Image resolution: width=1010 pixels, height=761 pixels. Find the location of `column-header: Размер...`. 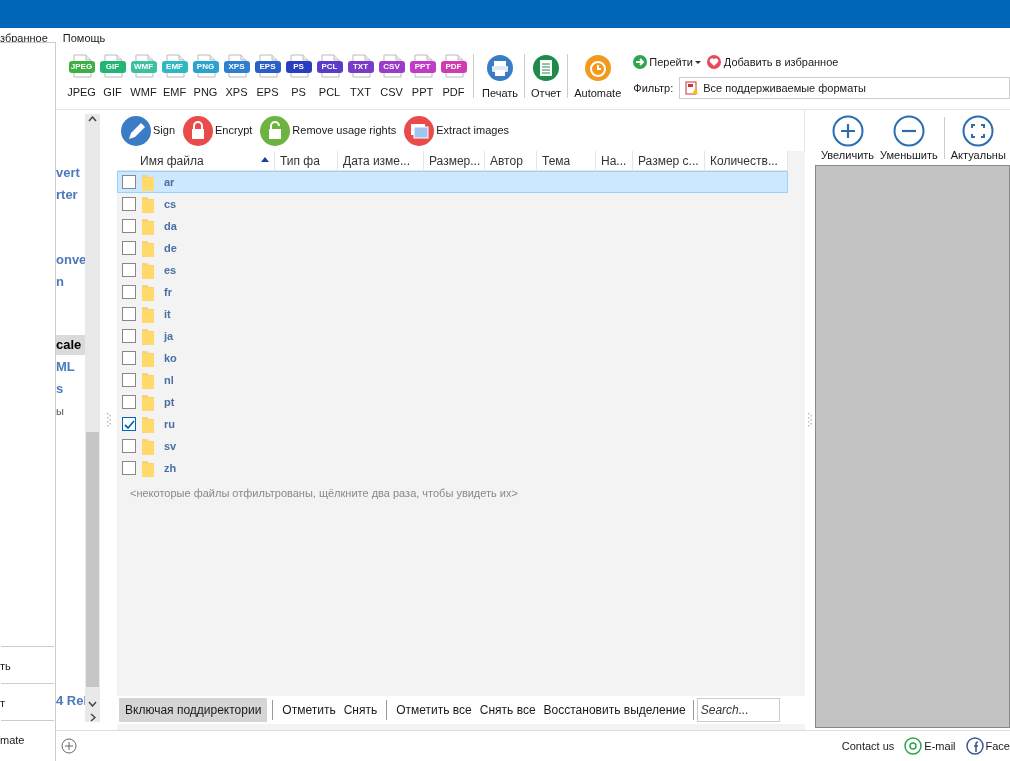

column-header: Размер... is located at coordinates (454, 160).